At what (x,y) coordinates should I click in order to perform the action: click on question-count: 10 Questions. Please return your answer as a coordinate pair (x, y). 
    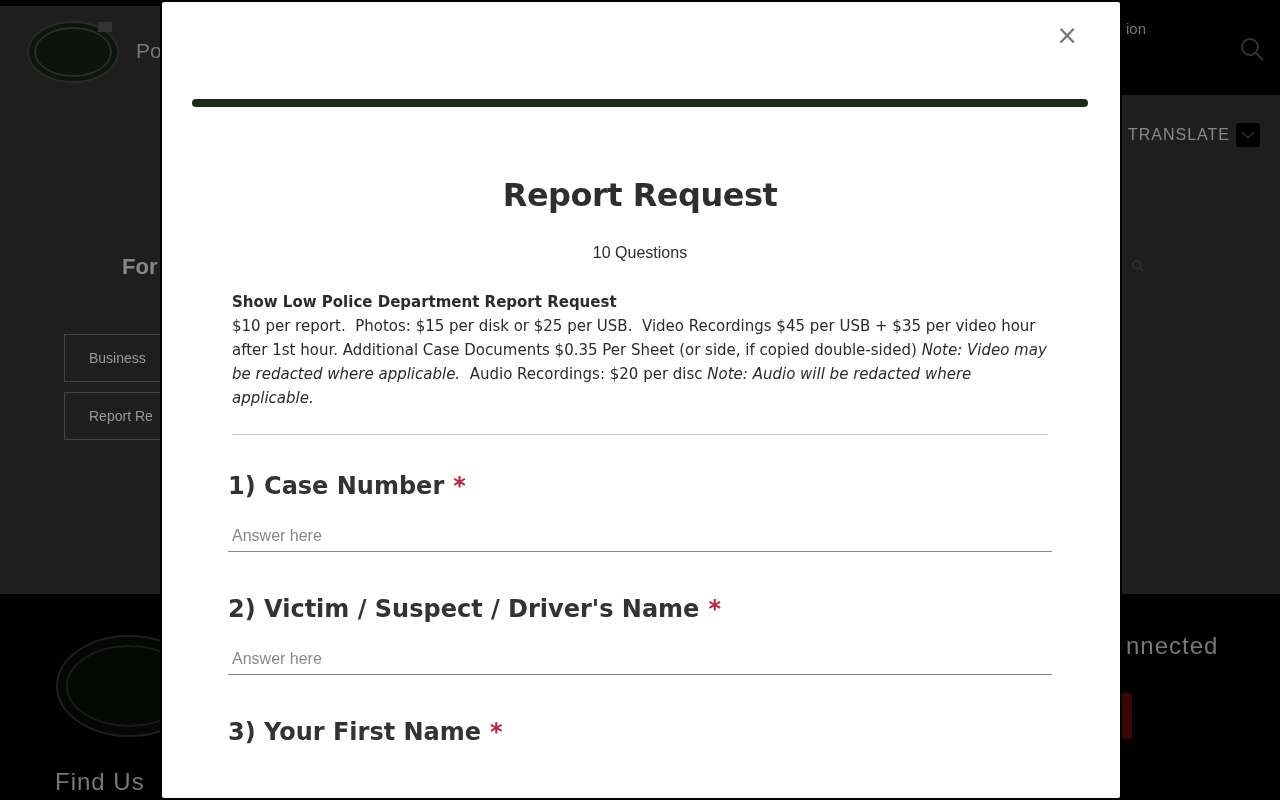
    Looking at the image, I should click on (640, 253).